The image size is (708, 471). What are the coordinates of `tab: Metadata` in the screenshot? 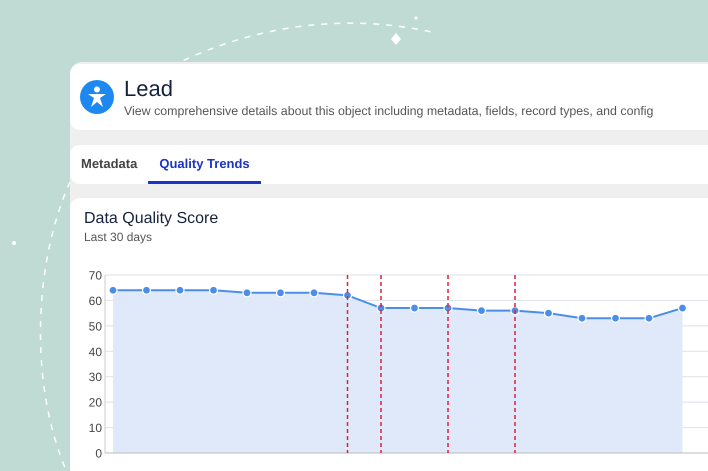 It's located at (109, 164).